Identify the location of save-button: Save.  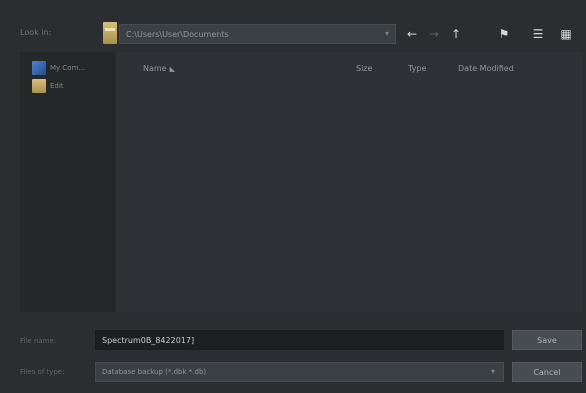
(547, 340).